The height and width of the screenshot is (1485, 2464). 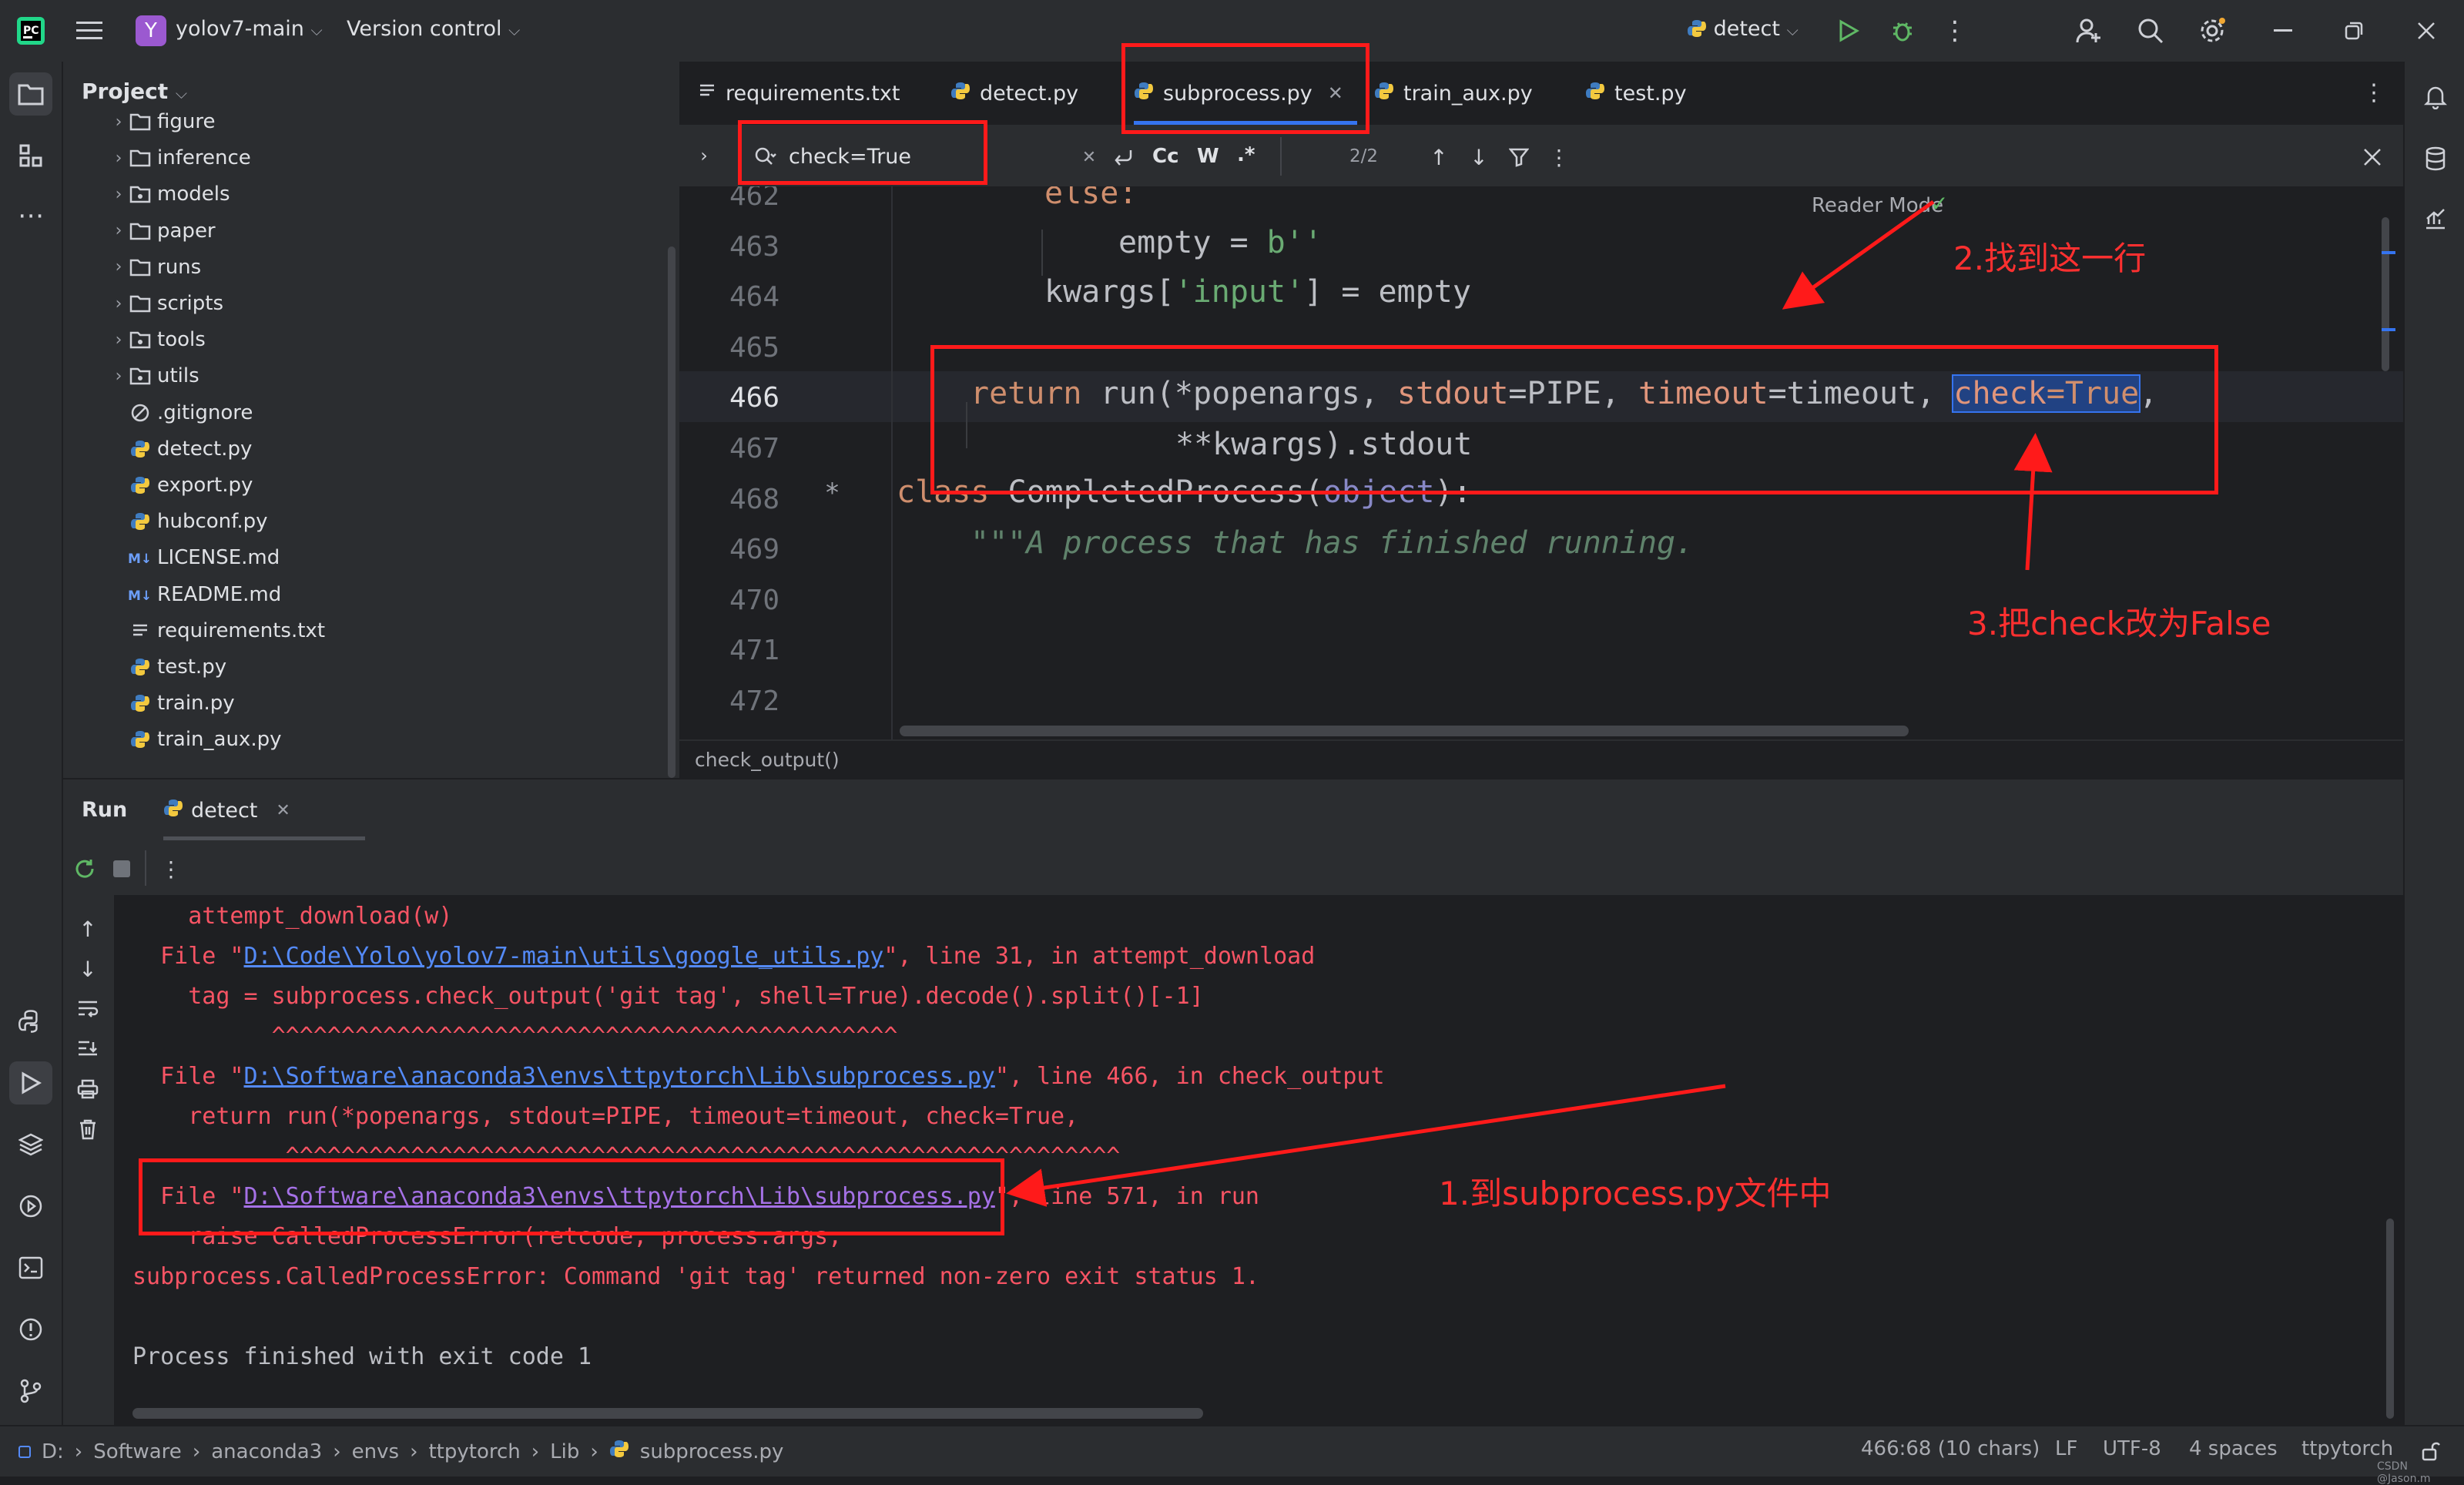 I want to click on annotation-step-3: 3.把check改为False, so click(x=2119, y=623).